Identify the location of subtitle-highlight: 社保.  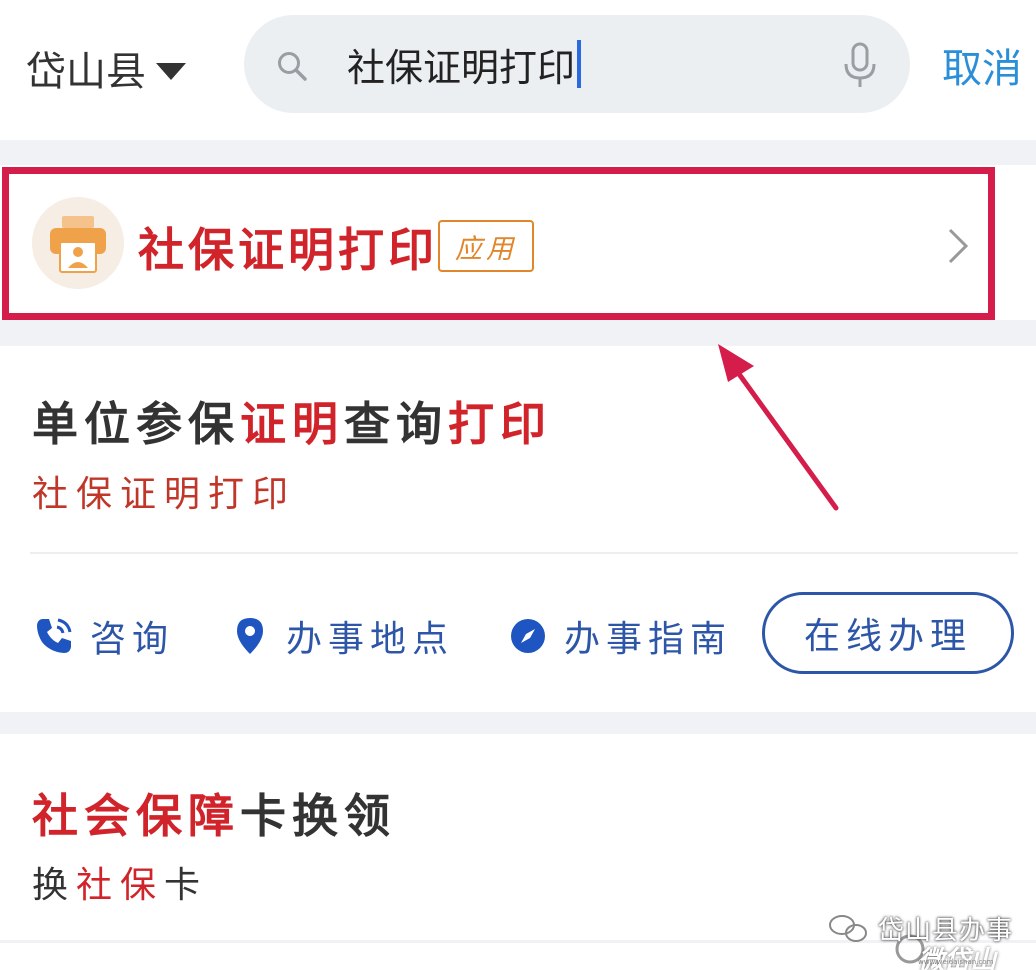
(120, 885).